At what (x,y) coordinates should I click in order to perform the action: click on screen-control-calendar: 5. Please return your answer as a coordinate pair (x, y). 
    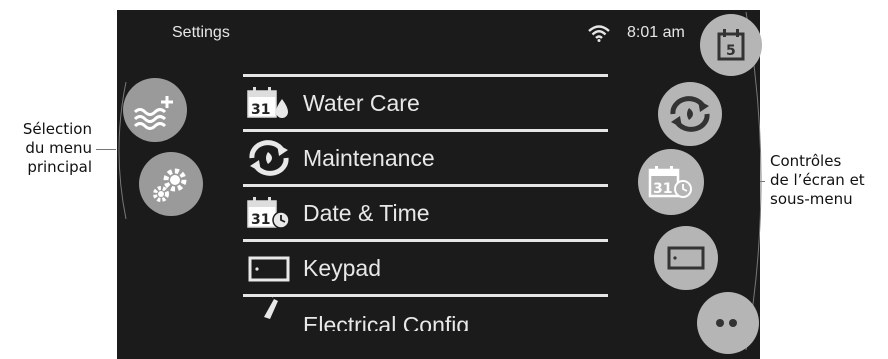
    Looking at the image, I should click on (731, 45).